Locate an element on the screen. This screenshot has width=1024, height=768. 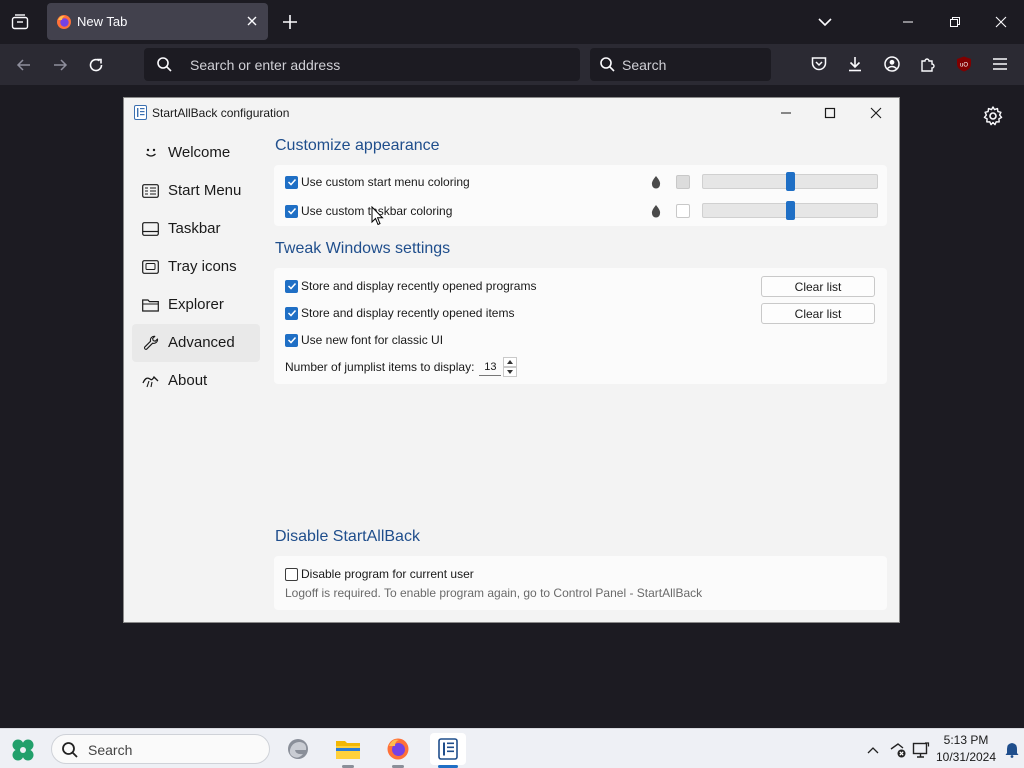
disable-program-label: Disable program for current user is located at coordinates (387, 574).